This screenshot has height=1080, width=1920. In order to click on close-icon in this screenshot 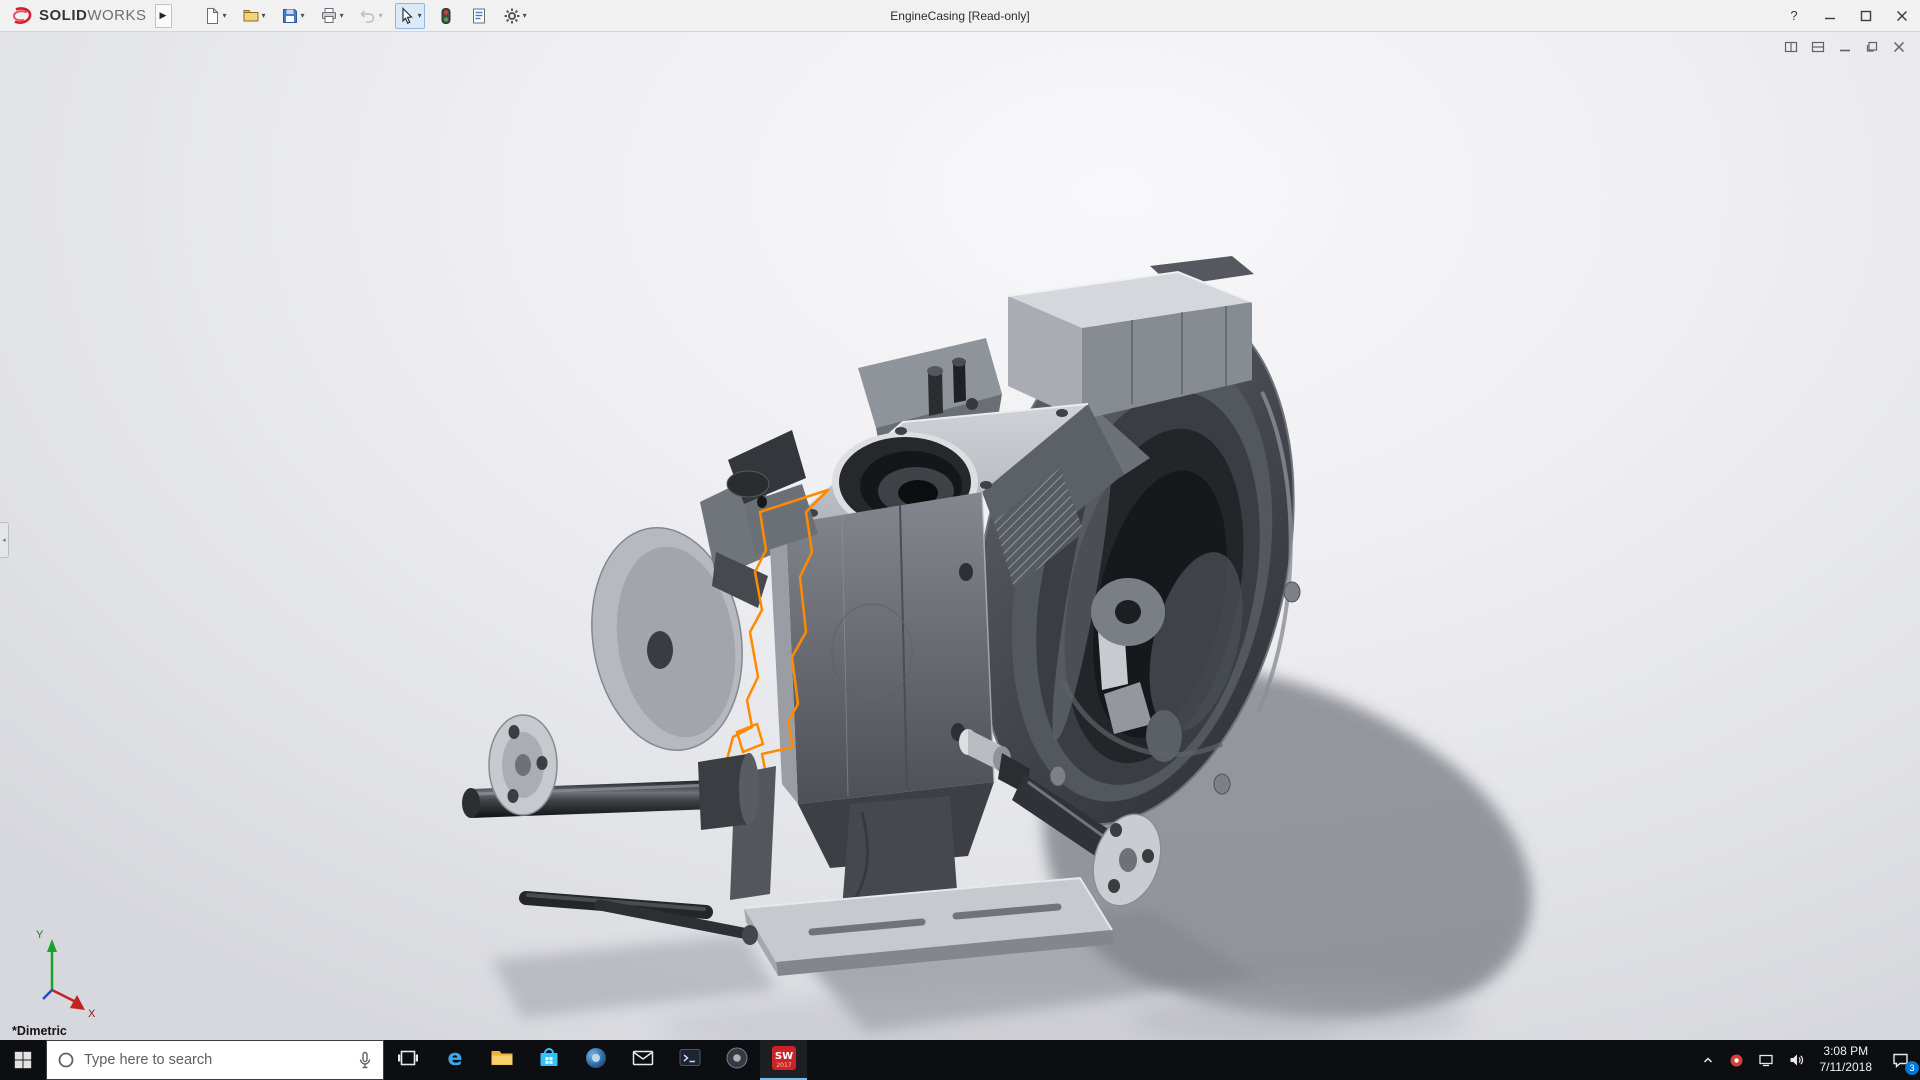, I will do `click(1902, 15)`.